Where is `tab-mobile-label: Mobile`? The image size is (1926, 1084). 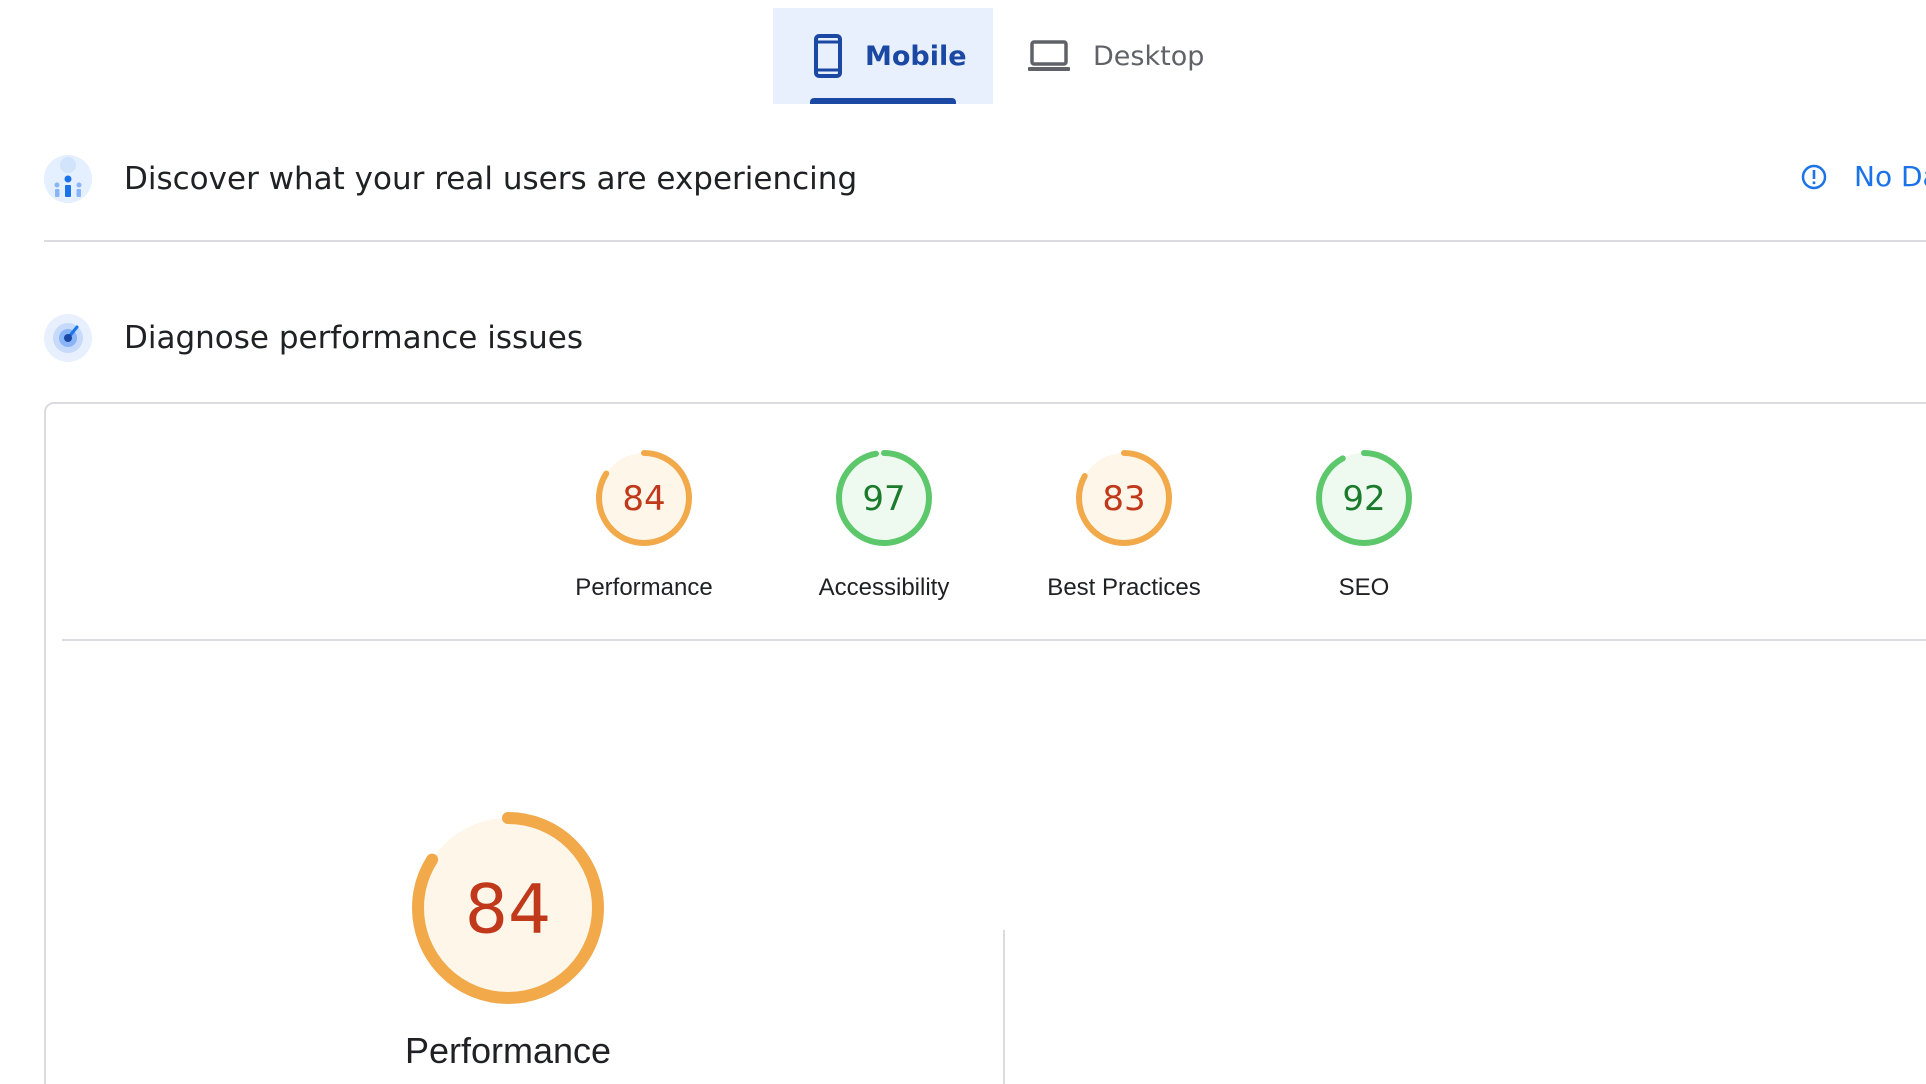
tab-mobile-label: Mobile is located at coordinates (916, 56).